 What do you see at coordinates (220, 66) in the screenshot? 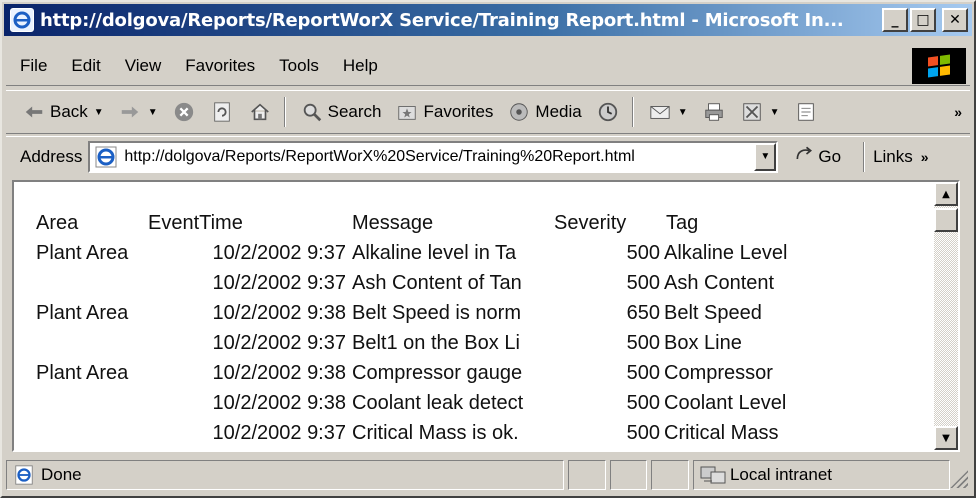
I see `menu-favorites: Favorites` at bounding box center [220, 66].